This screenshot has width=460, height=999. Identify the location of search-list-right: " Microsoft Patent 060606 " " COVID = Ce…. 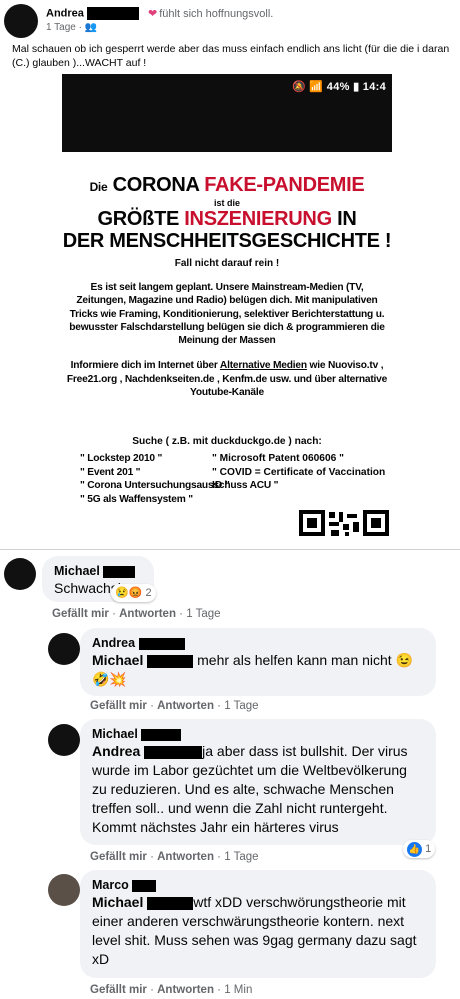
(302, 472).